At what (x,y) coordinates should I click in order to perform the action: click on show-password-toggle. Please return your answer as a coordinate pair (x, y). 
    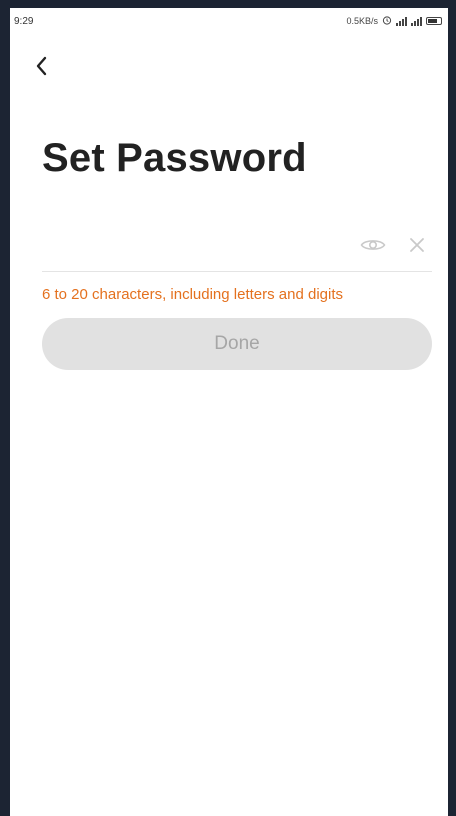
    Looking at the image, I should click on (373, 245).